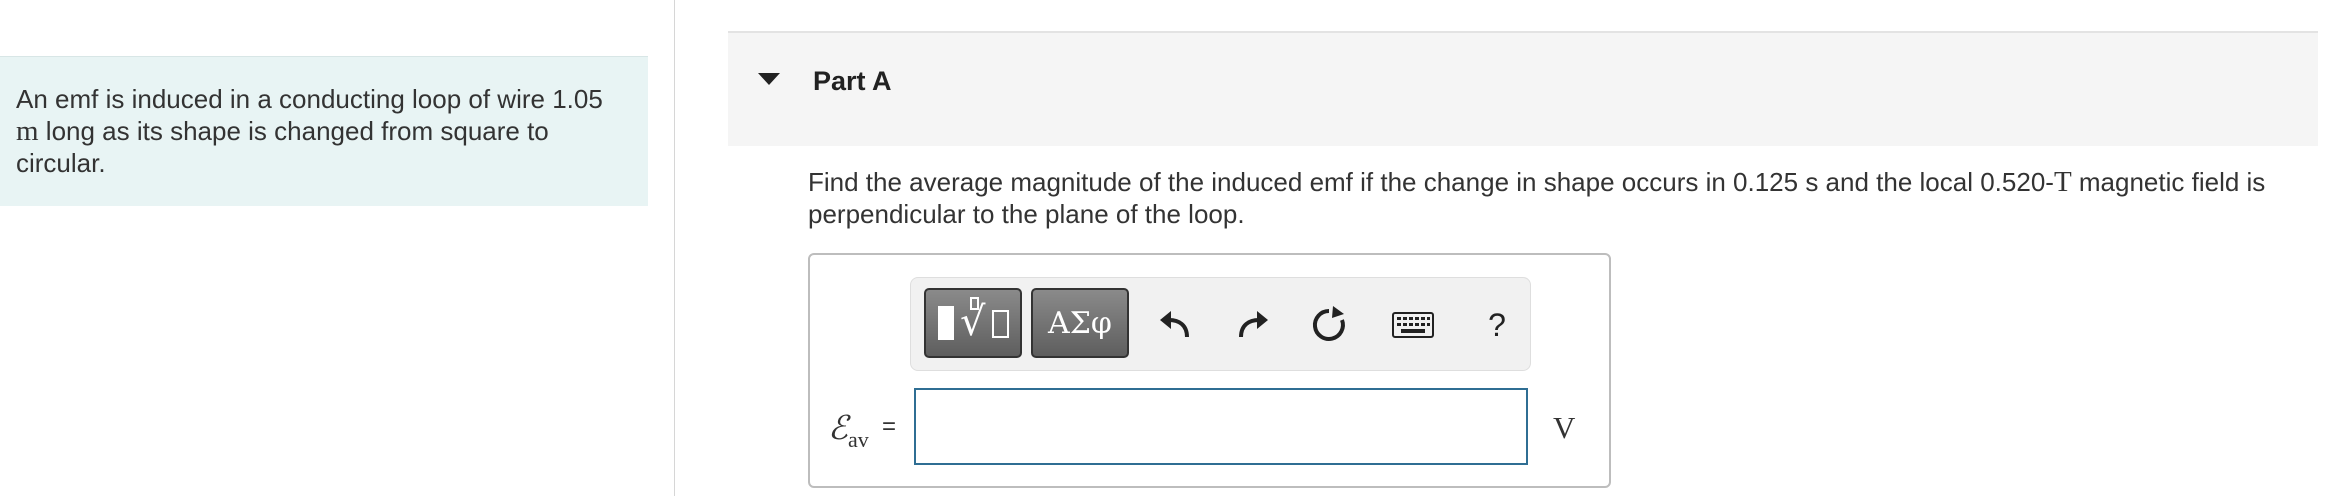 This screenshot has width=2332, height=496. I want to click on greek-symbols-button: ΑΣφ, so click(1080, 323).